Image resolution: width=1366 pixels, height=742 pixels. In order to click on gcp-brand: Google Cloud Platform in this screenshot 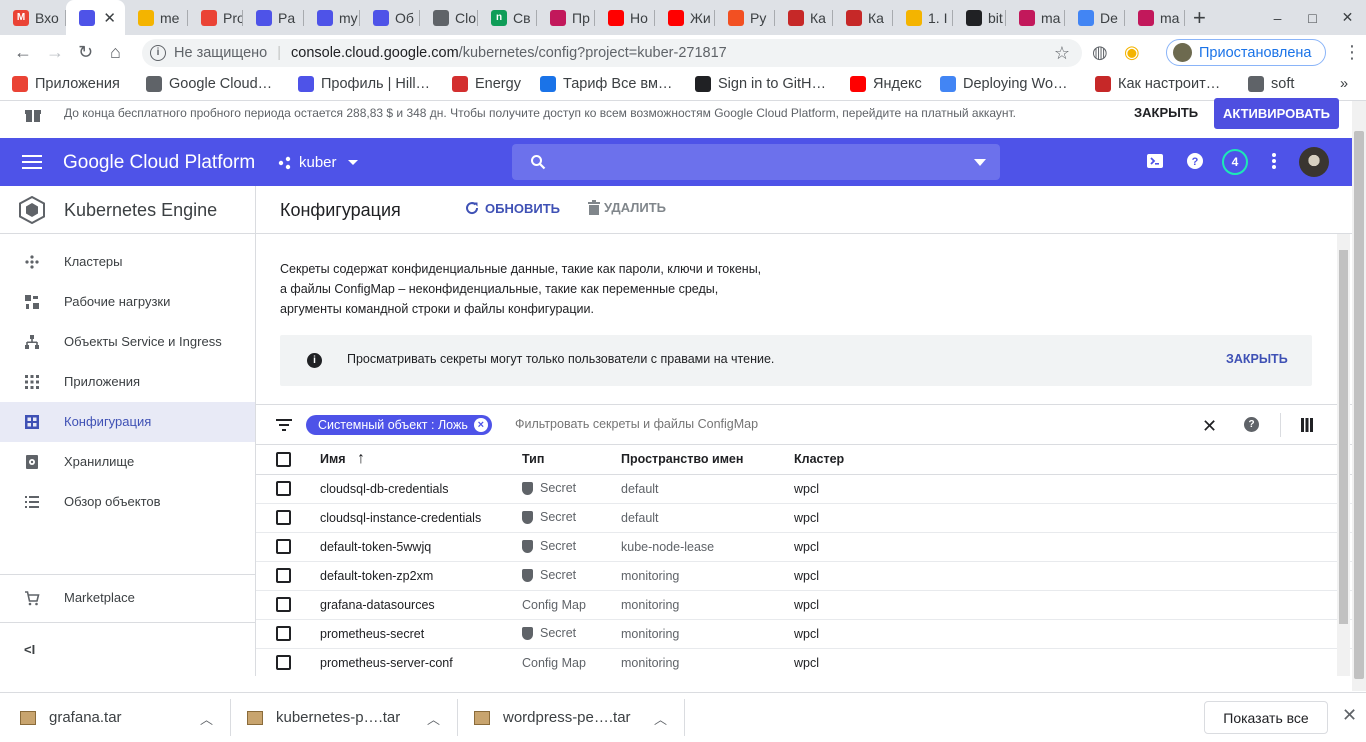, I will do `click(159, 163)`.